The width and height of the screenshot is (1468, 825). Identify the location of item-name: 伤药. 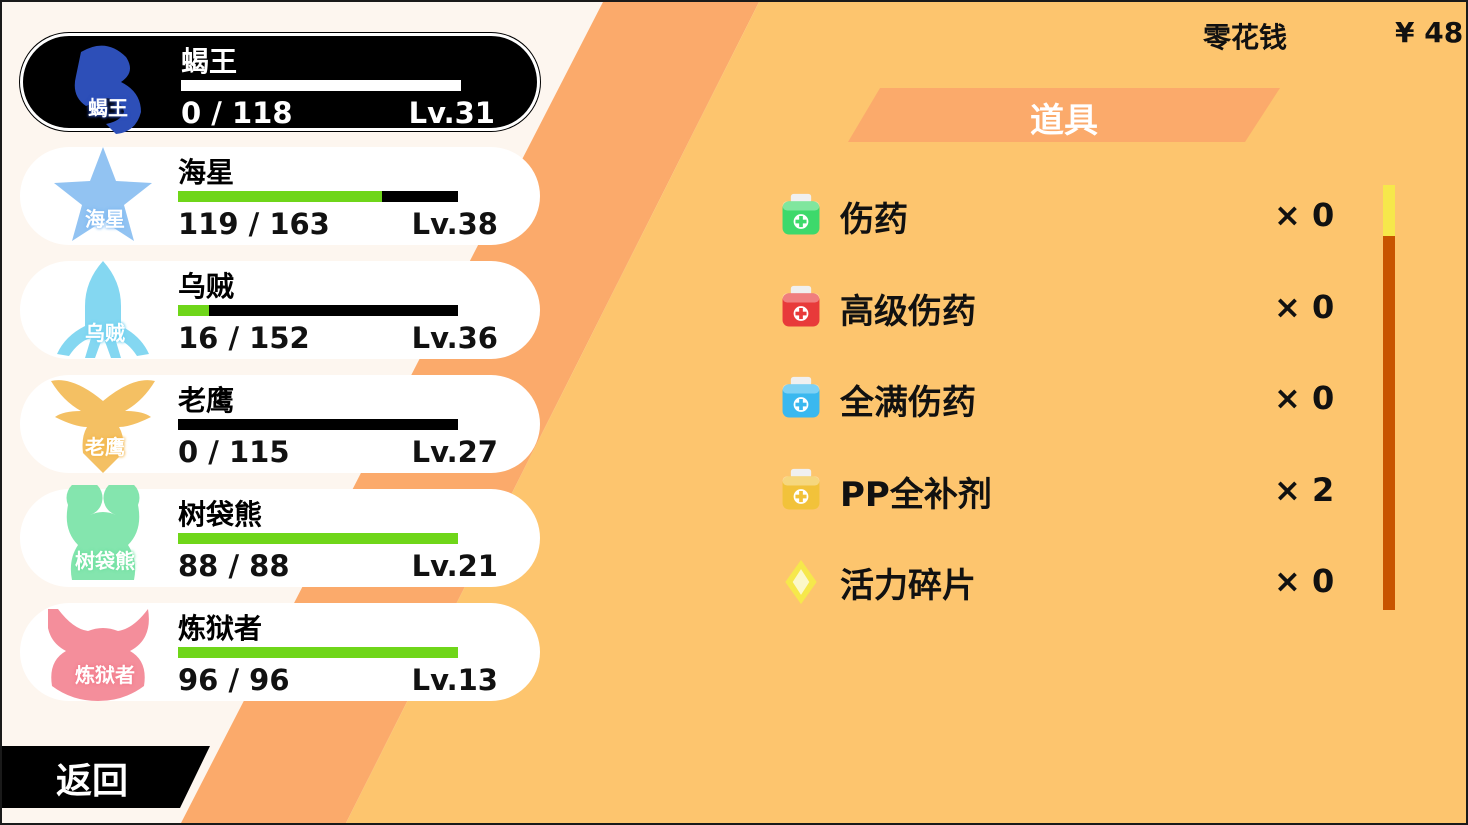
(874, 220).